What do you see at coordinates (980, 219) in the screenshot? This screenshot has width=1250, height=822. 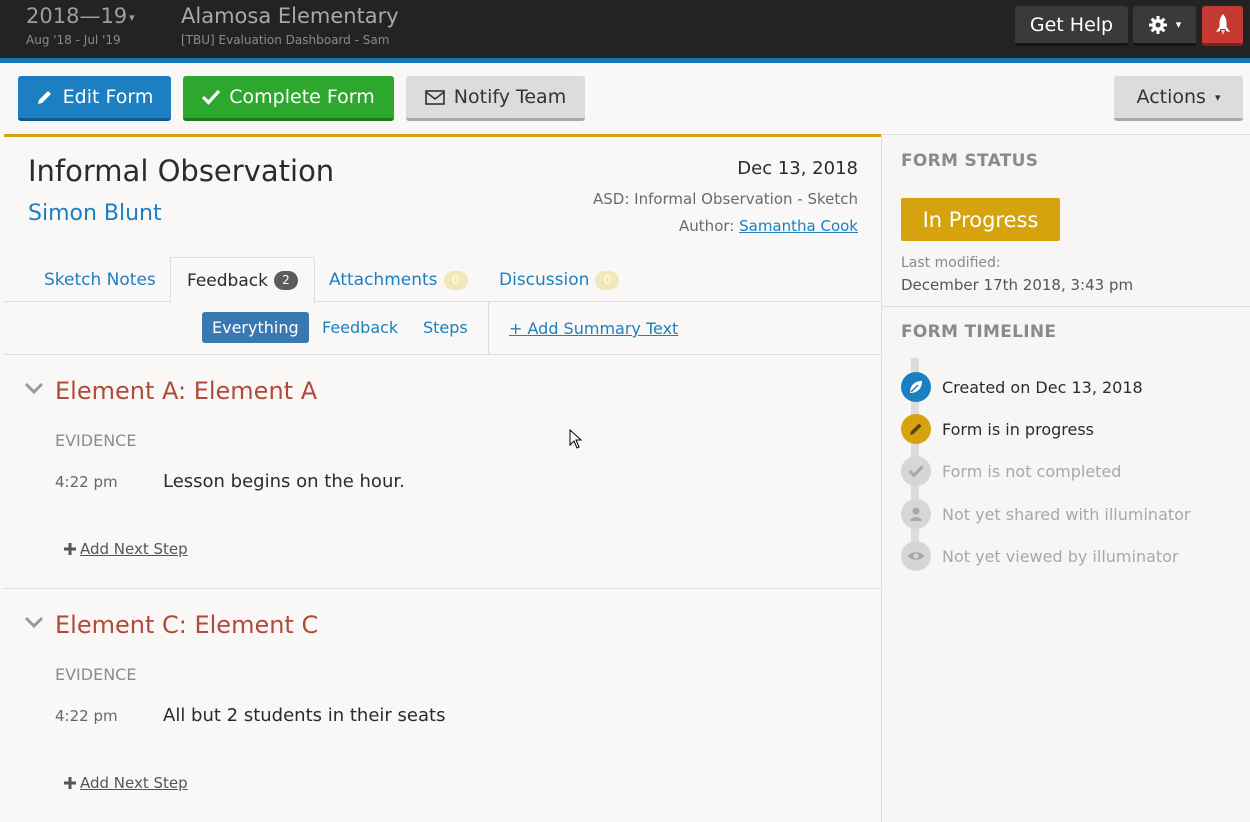 I see `status-badge: In Progress` at bounding box center [980, 219].